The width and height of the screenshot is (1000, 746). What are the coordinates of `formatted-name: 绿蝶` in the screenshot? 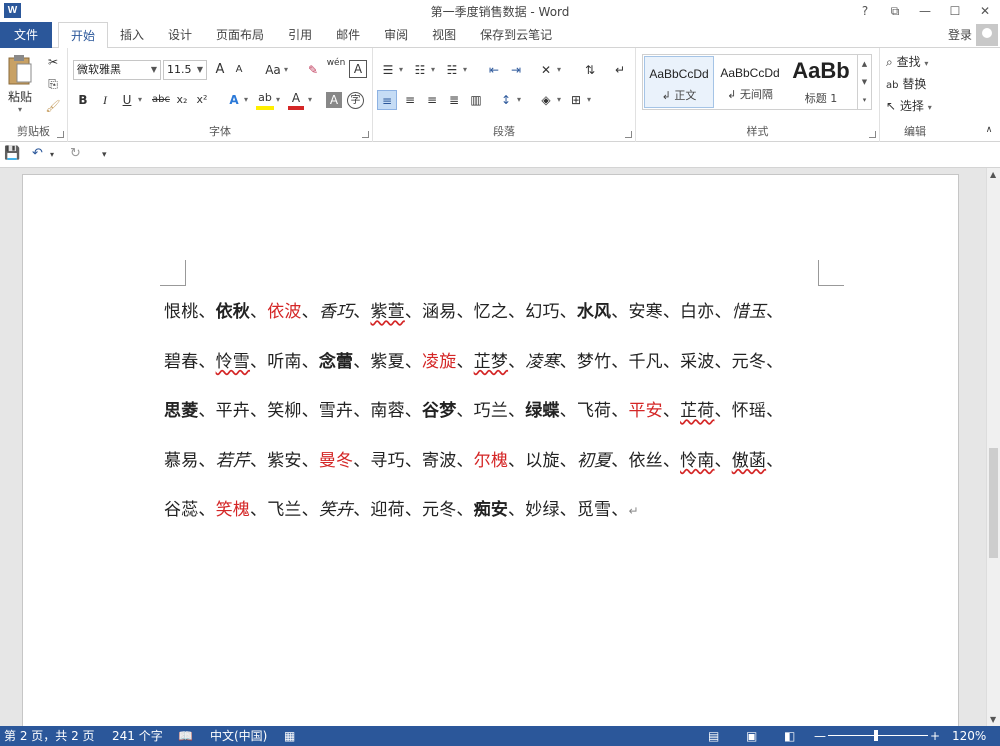 It's located at (542, 411).